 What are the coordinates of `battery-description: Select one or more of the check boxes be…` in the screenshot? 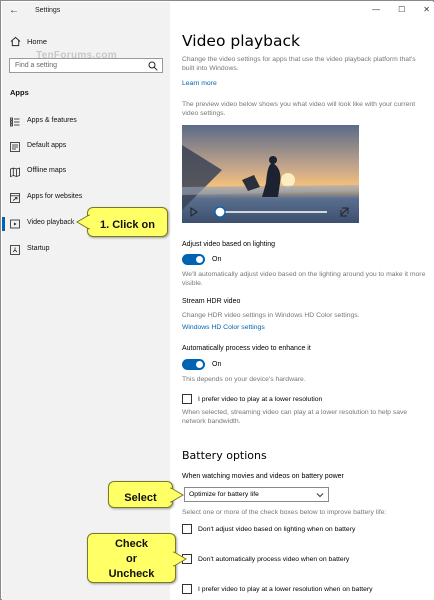 It's located at (284, 512).